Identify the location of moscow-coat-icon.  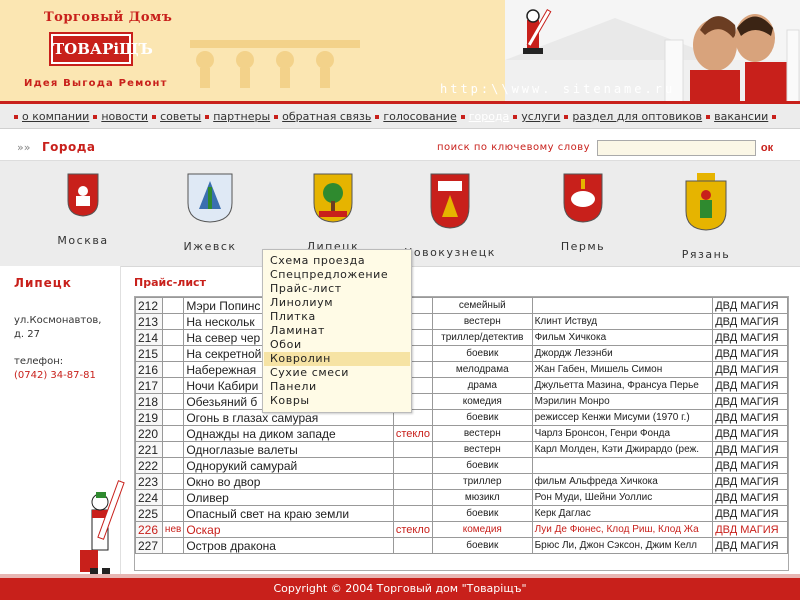
(83, 195).